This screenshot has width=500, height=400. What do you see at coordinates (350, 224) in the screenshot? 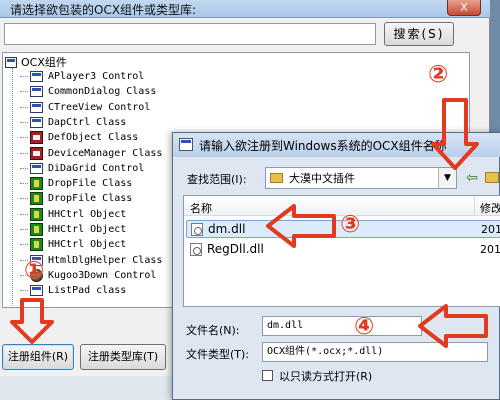
I see `step3-number: ③` at bounding box center [350, 224].